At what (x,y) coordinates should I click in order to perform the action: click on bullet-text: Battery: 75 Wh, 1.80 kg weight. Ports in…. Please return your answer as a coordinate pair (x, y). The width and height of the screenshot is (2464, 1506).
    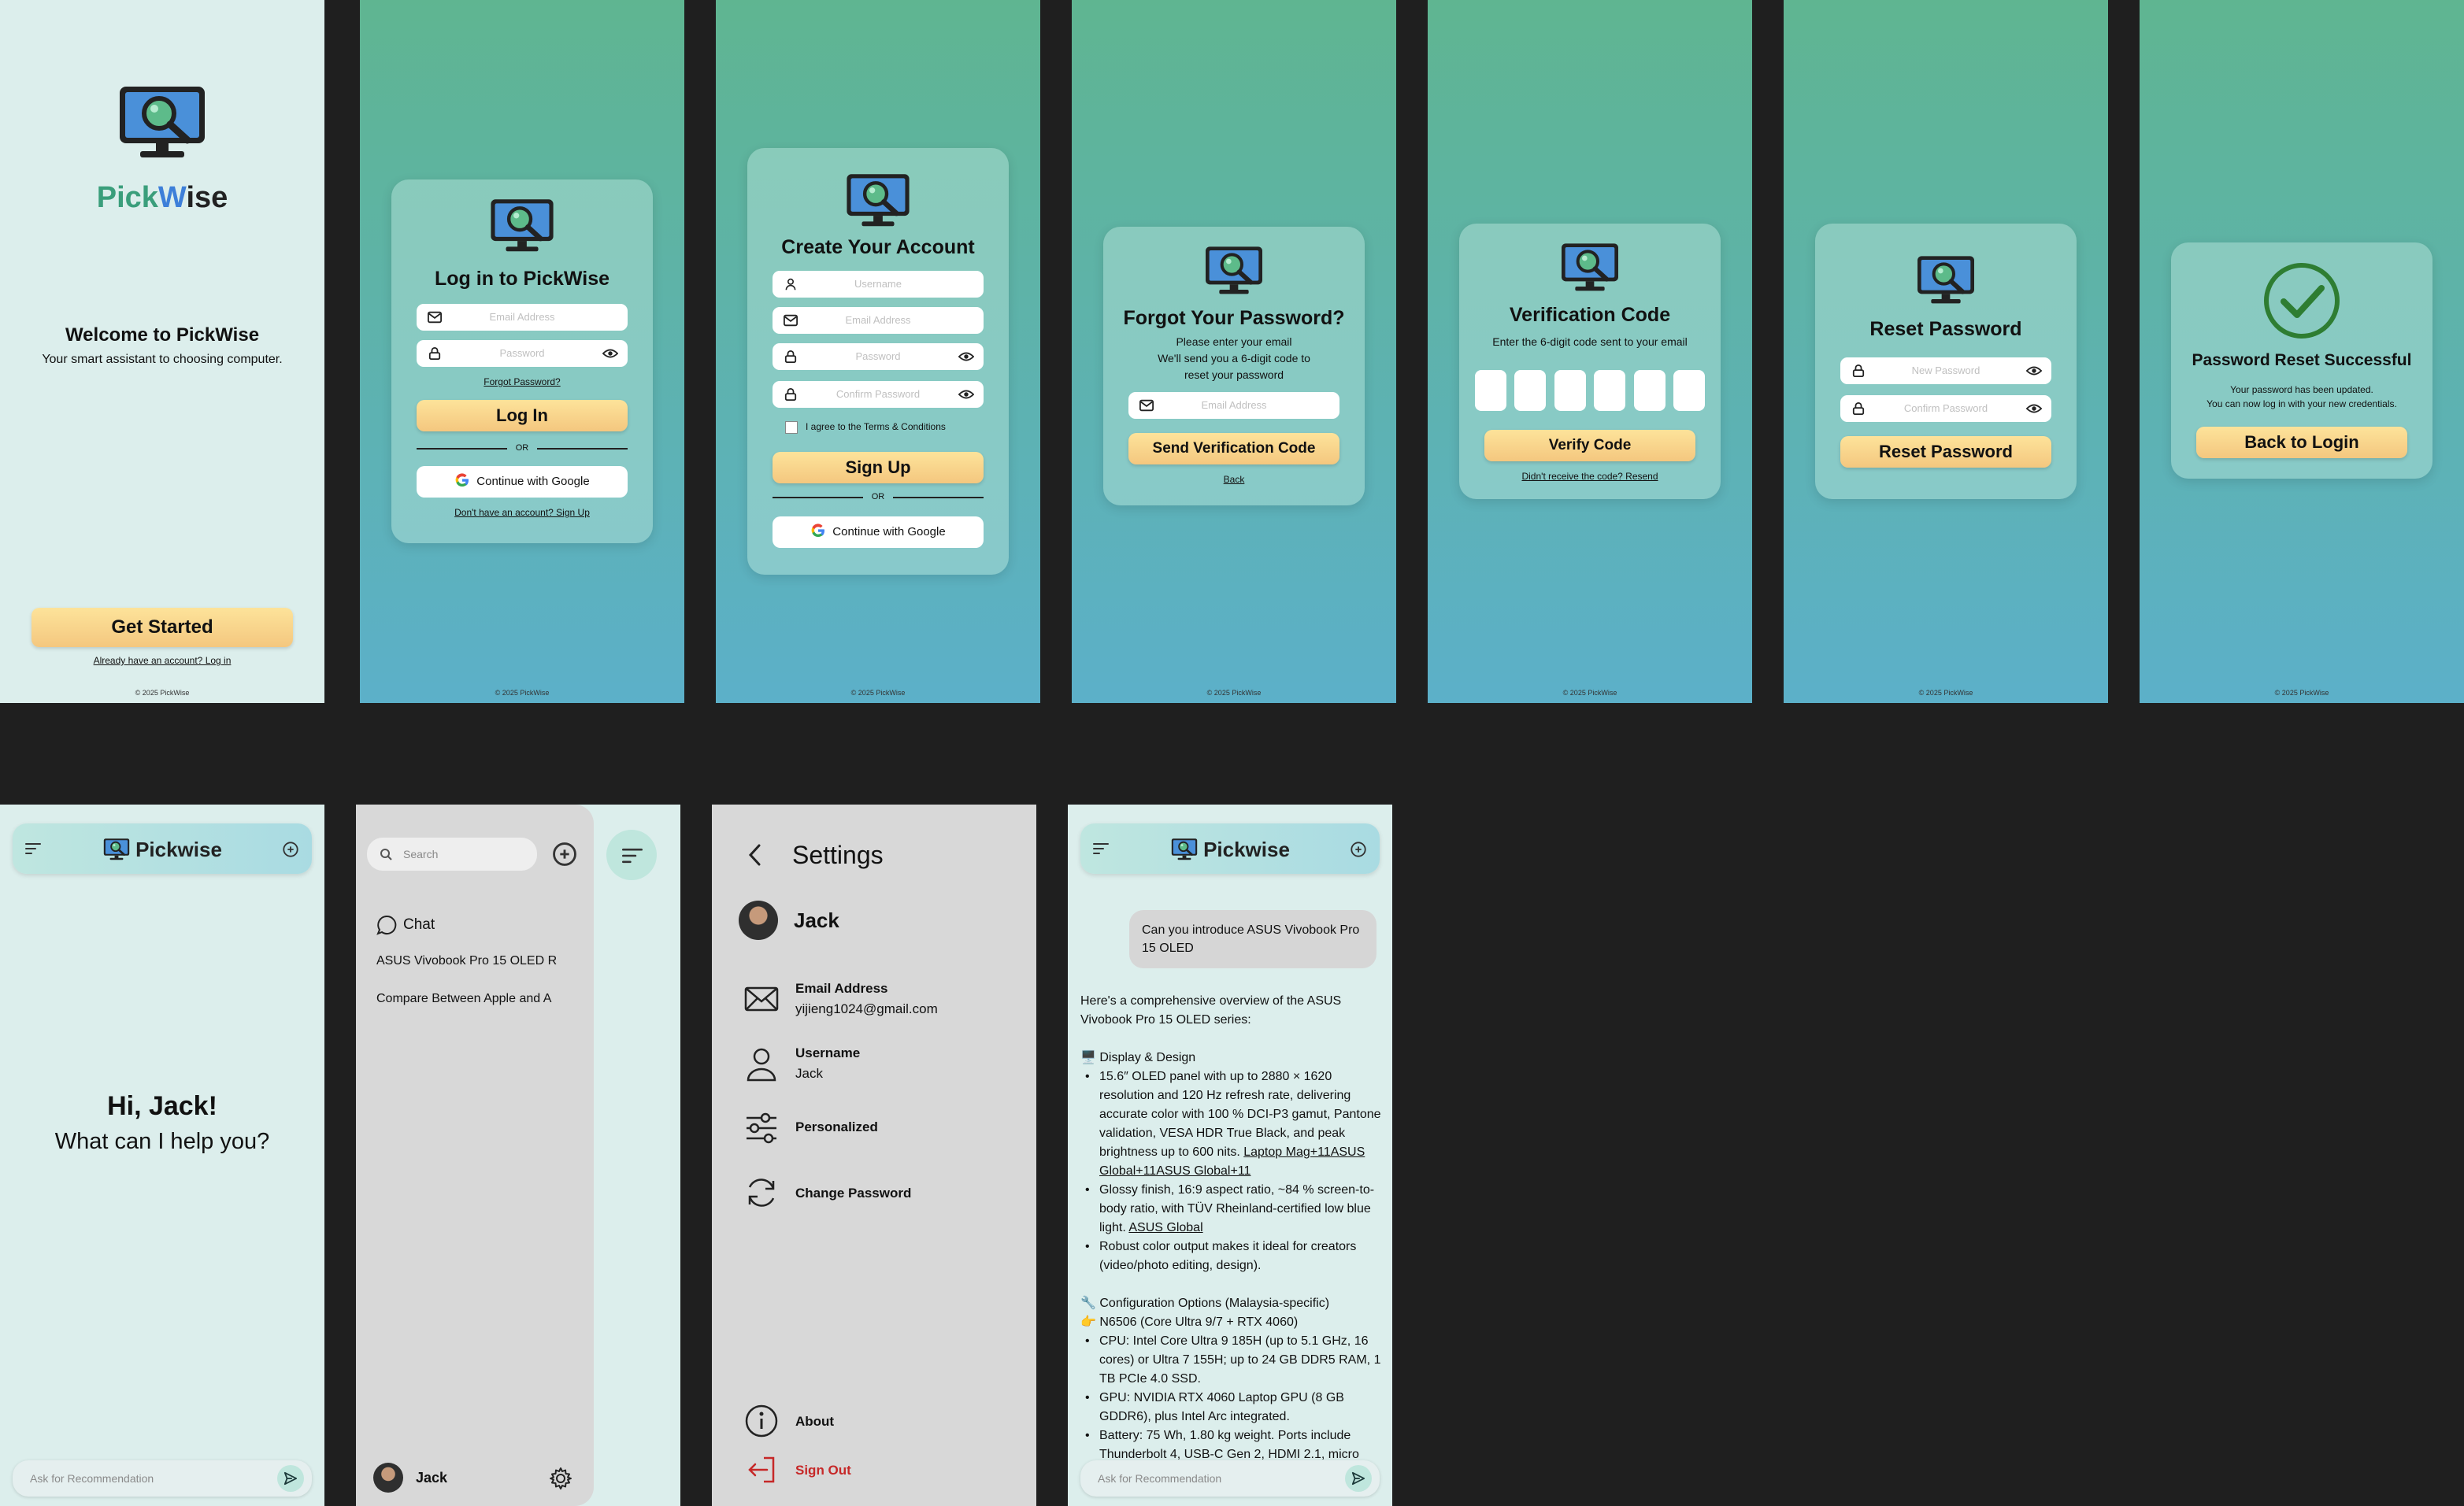
    Looking at the image, I should click on (1229, 1445).